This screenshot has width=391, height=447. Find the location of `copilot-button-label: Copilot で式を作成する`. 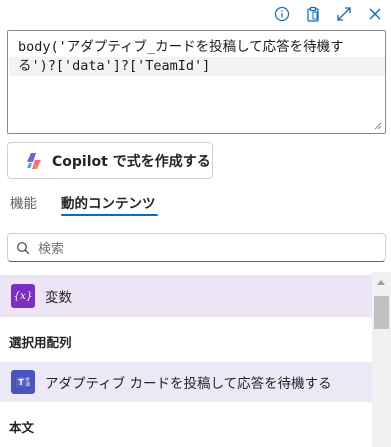

copilot-button-label: Copilot で式を作成する is located at coordinates (131, 161).